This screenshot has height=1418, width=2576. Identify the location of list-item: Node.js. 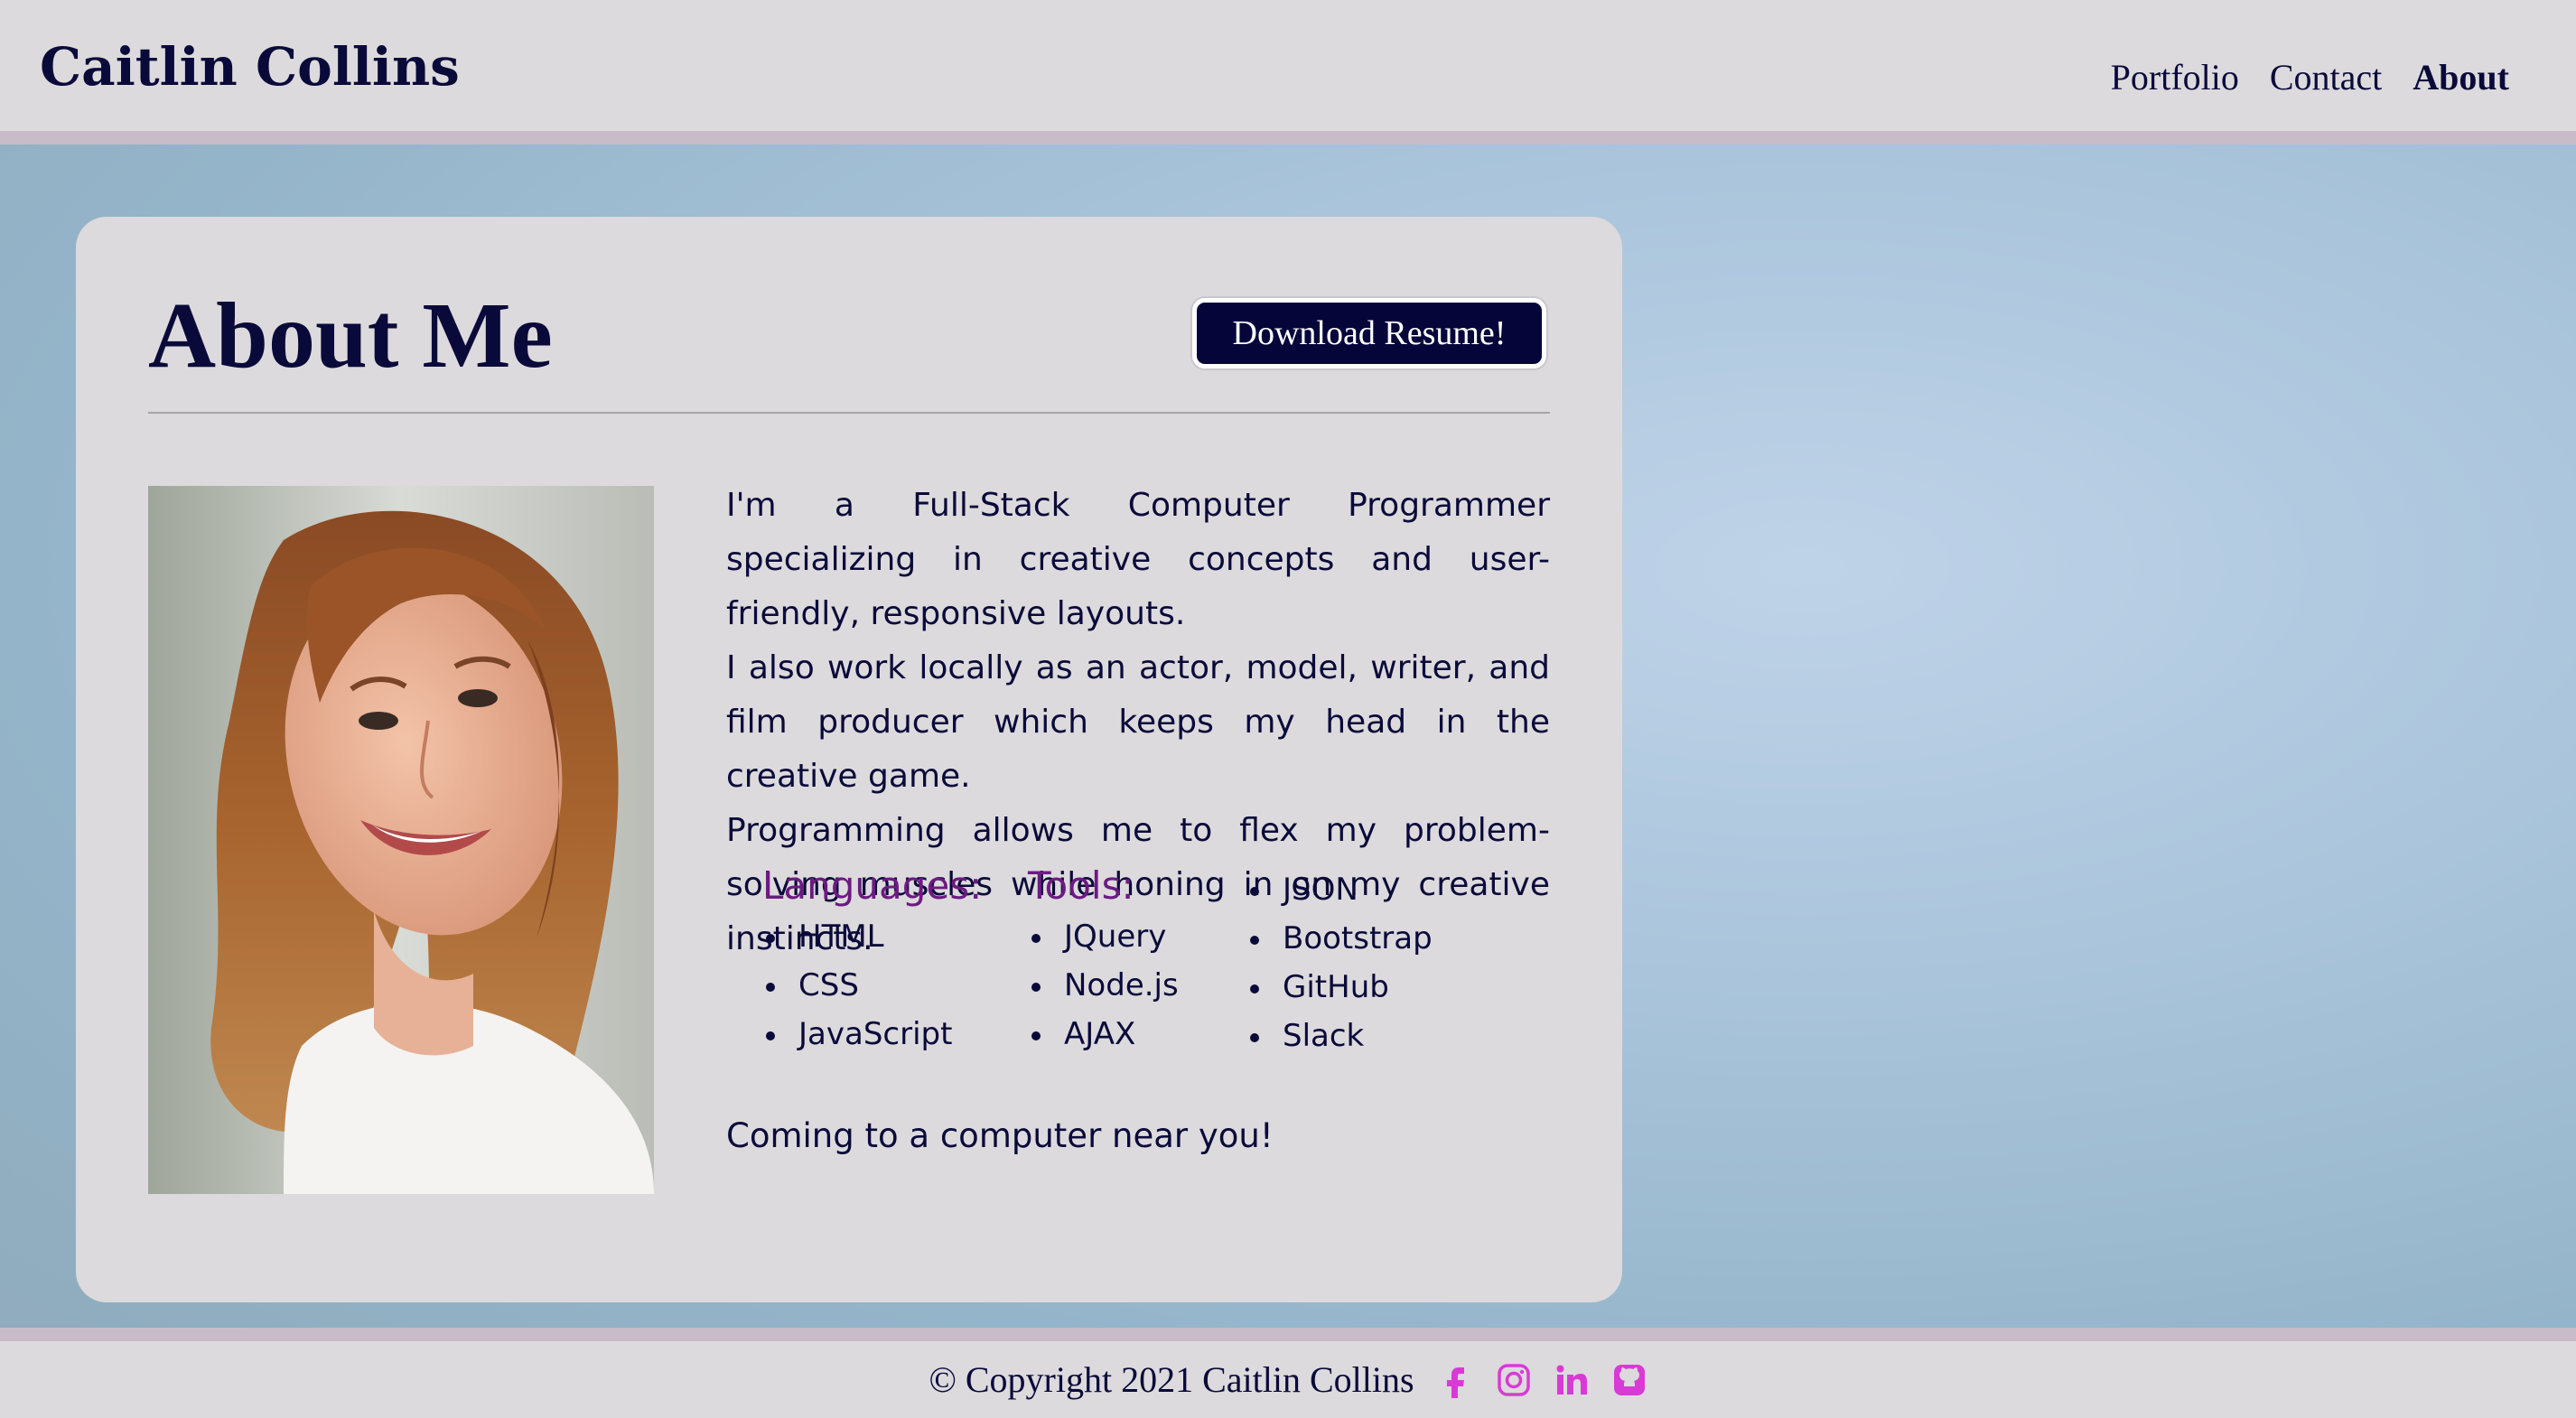
(1103, 986).